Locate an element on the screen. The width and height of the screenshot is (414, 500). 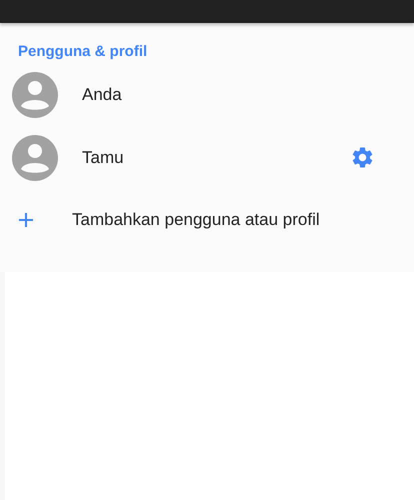
user-row: Anda is located at coordinates (207, 94).